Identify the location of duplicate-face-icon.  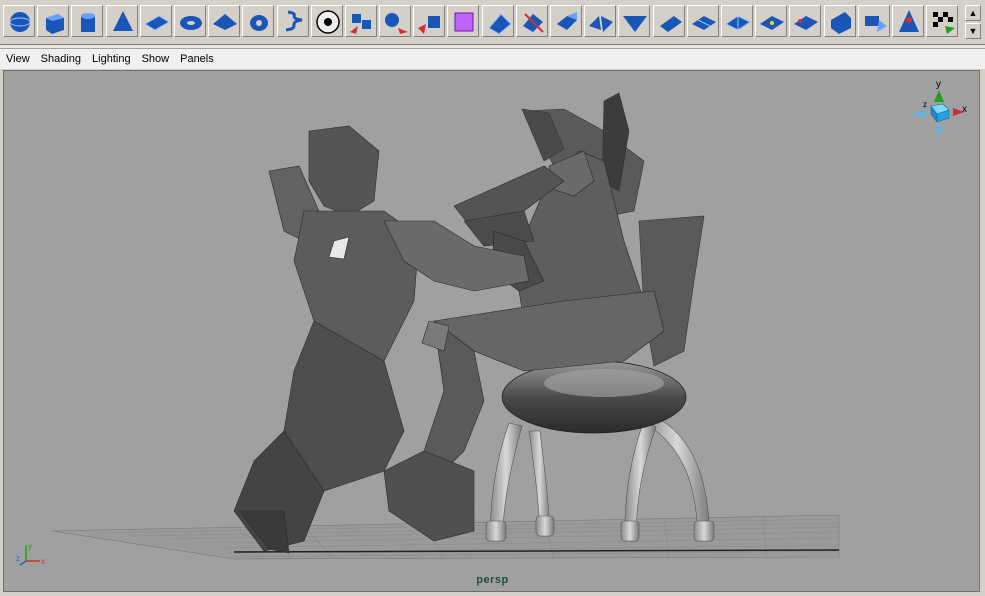
(805, 21).